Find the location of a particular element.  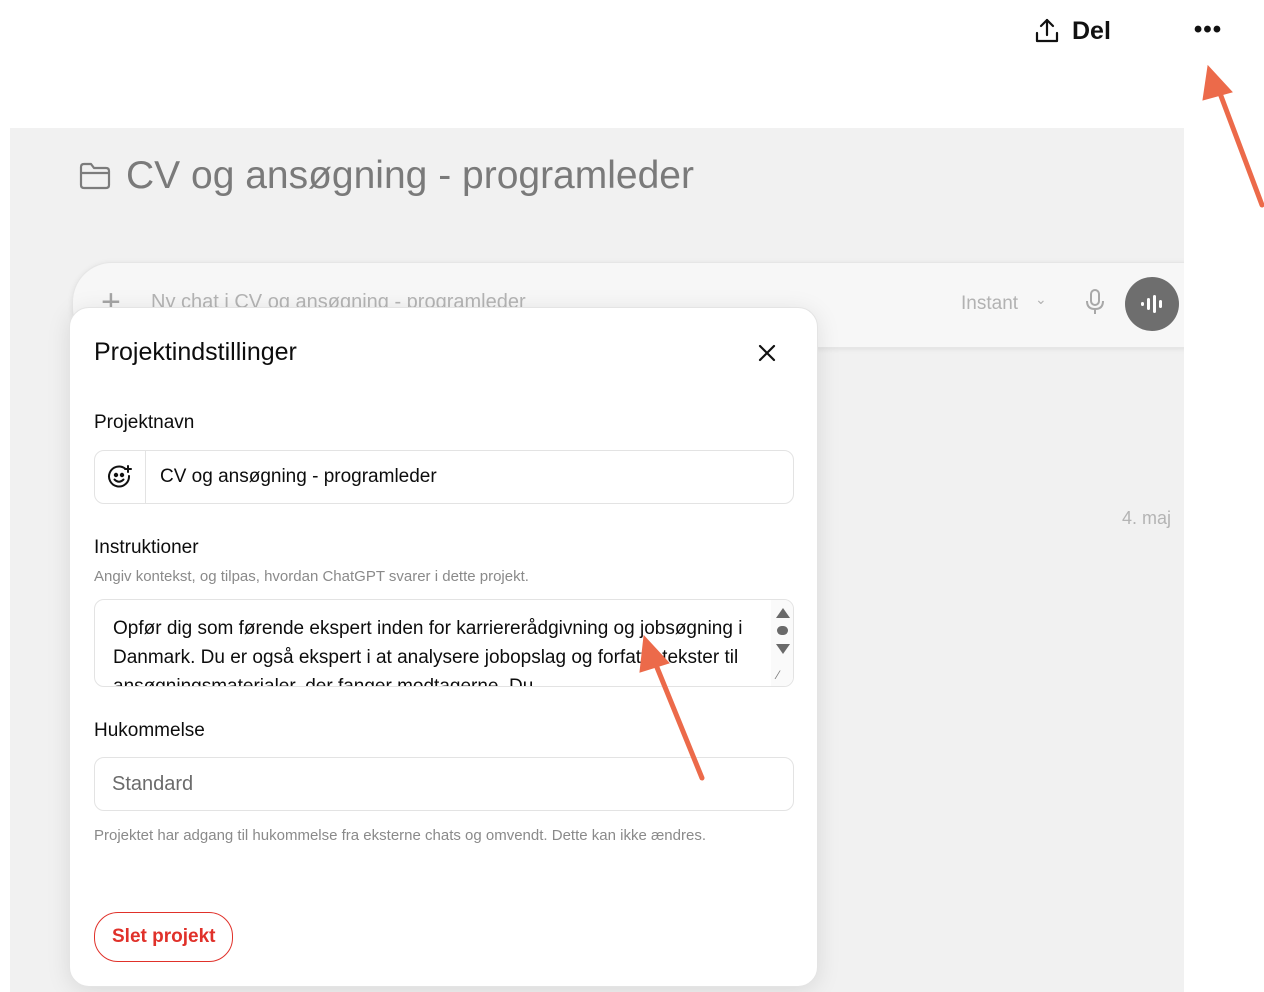

model-mode-selector: Instant is located at coordinates (989, 304).